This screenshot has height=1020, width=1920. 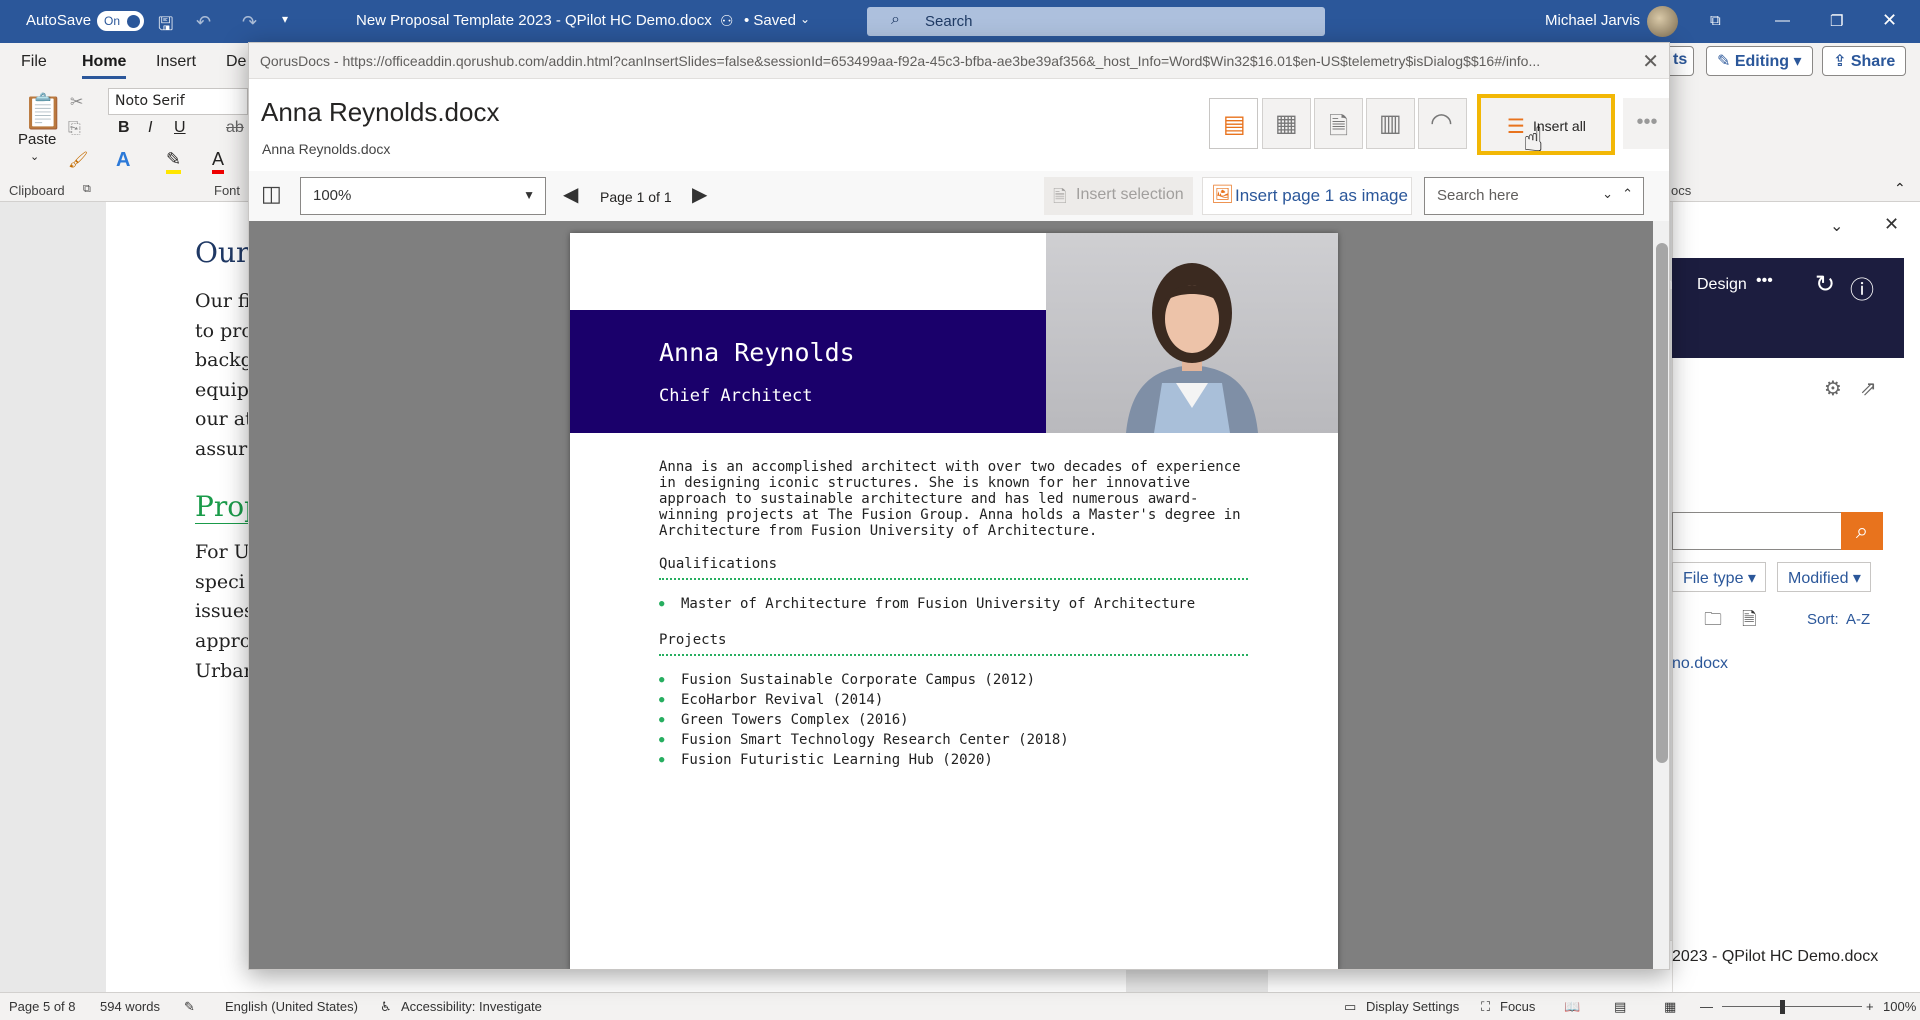 I want to click on undo-icon: ↶, so click(x=203, y=22).